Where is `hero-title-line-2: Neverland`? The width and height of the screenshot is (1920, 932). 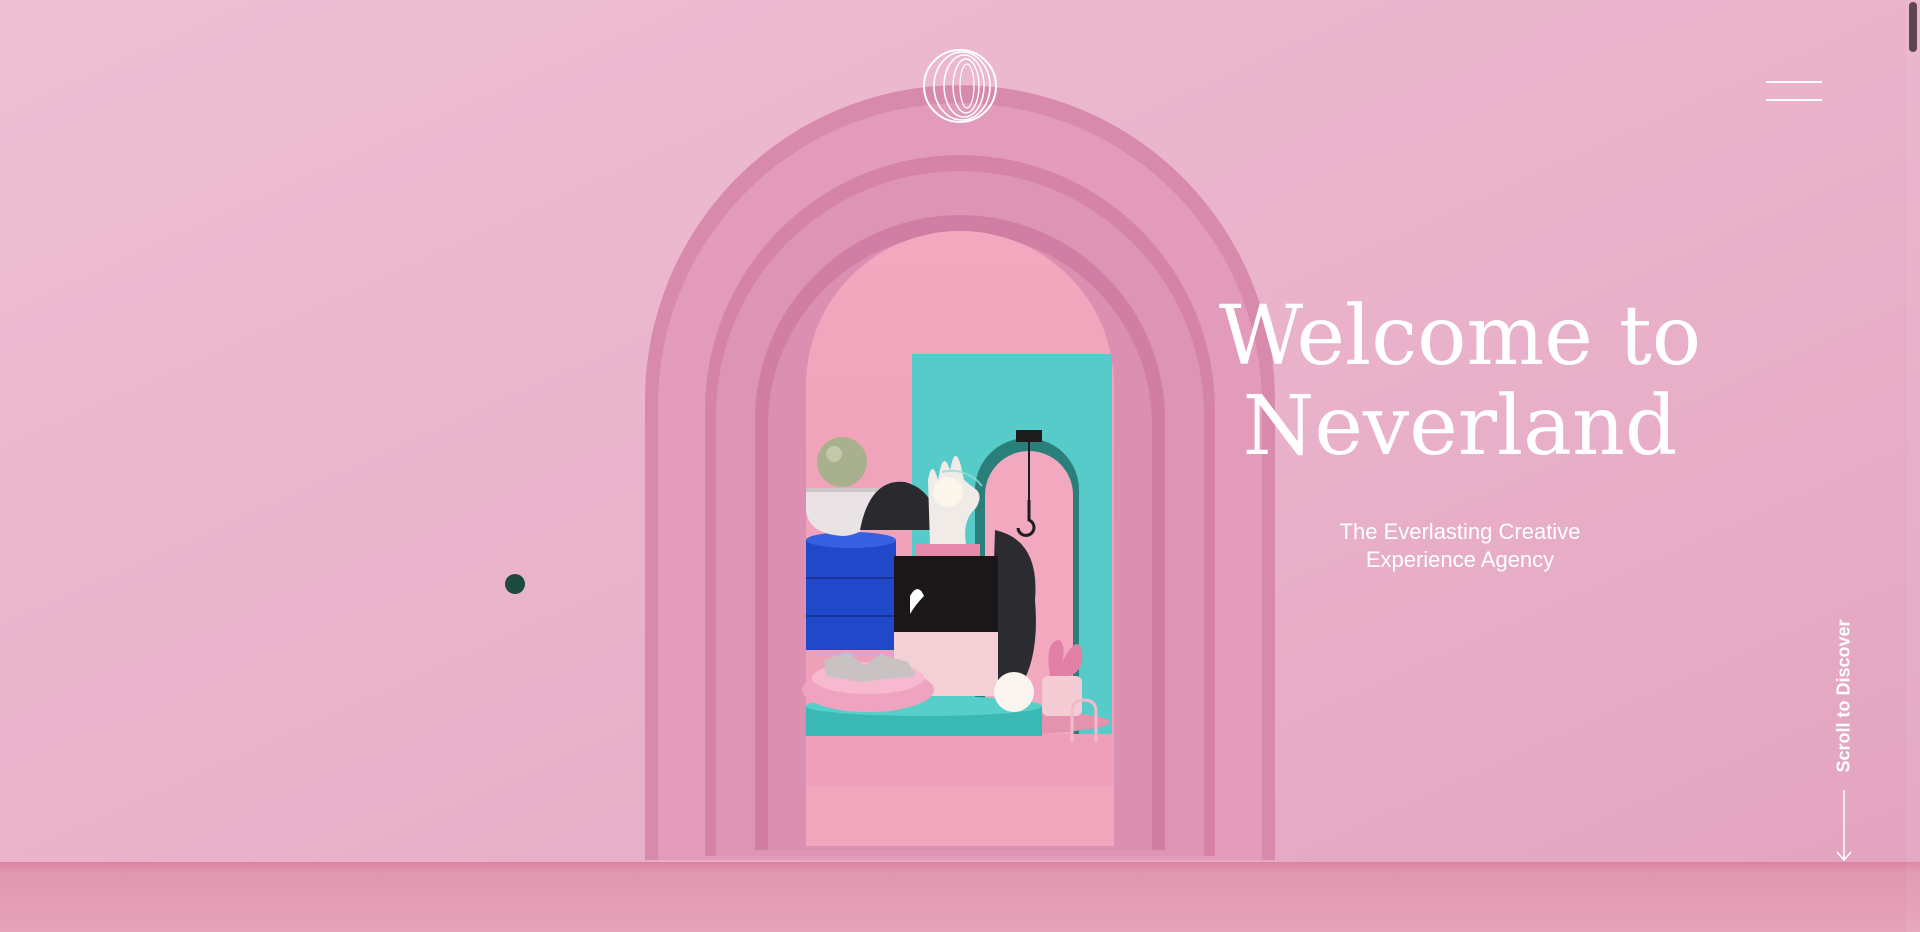 hero-title-line-2: Neverland is located at coordinates (1460, 426).